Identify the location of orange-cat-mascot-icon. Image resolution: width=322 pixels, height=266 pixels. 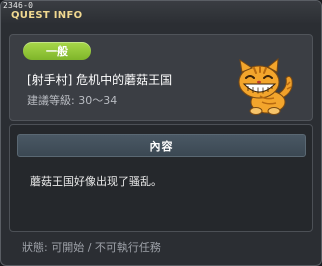
(265, 86).